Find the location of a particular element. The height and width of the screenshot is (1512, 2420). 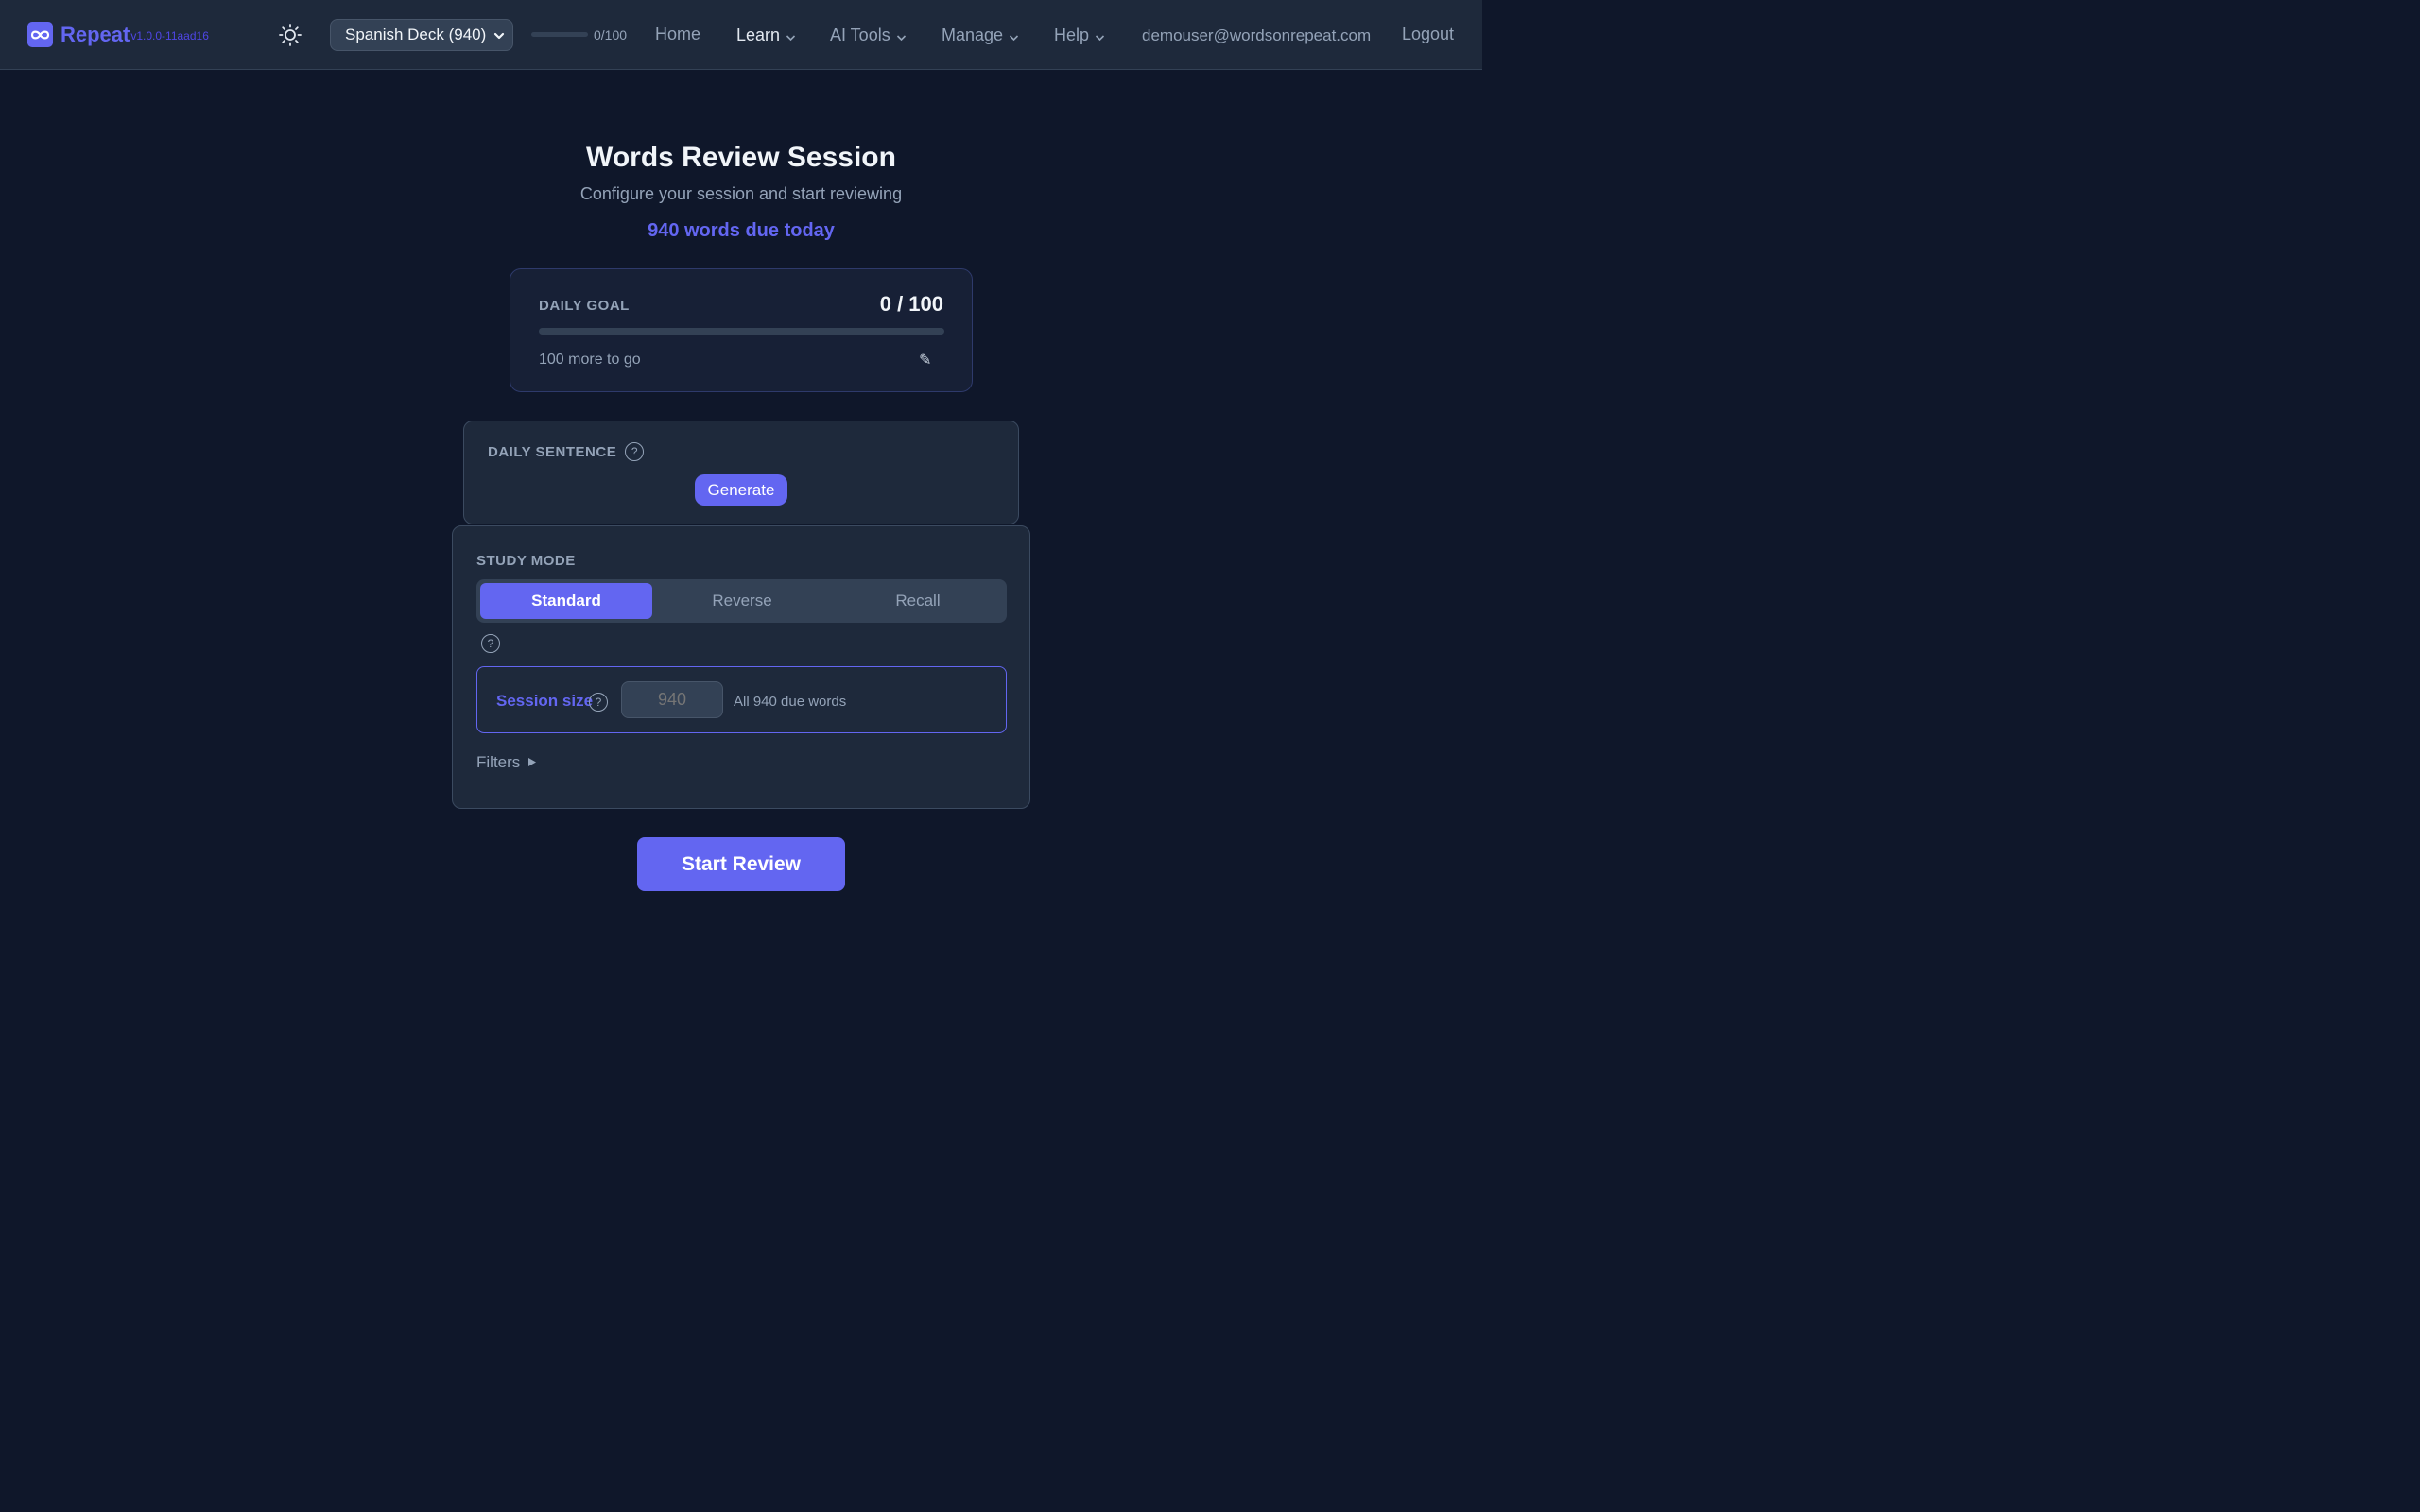

nav-manage: Manage is located at coordinates (980, 35).